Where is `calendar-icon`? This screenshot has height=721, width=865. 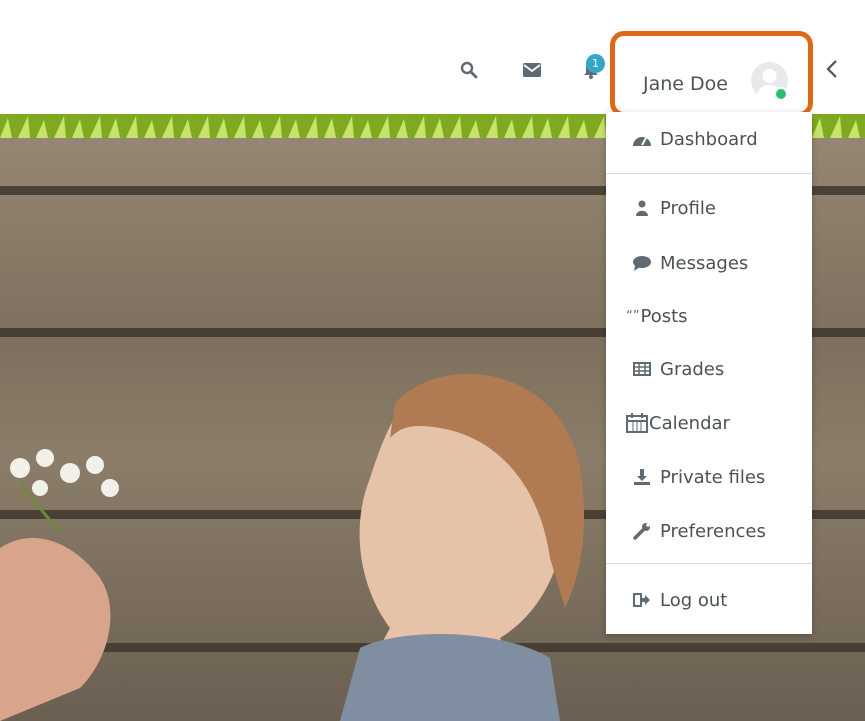 calendar-icon is located at coordinates (637, 423).